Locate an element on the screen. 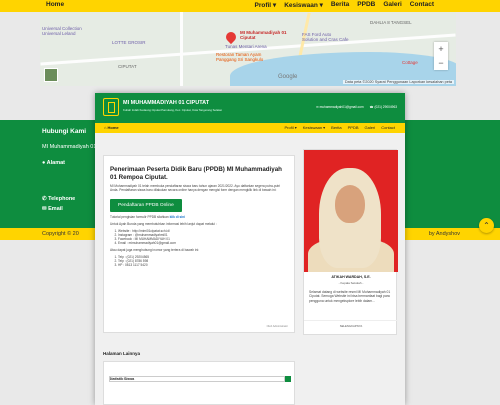 Image resolution: width=500 pixels, height=405 pixels. chevron-up-icon: ⌃ is located at coordinates (486, 225).